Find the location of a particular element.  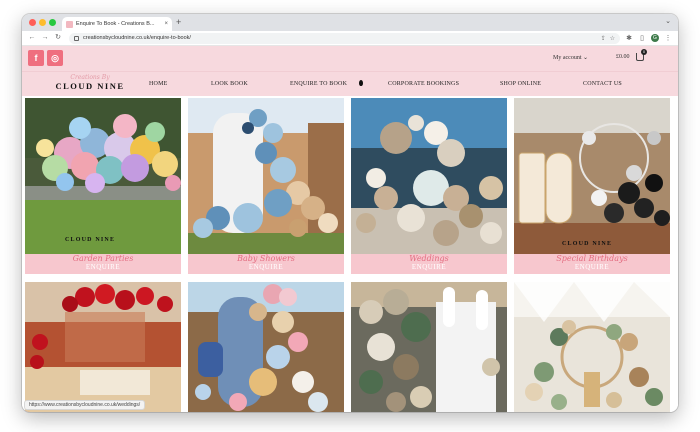

star-icon: ☆ is located at coordinates (612, 38).